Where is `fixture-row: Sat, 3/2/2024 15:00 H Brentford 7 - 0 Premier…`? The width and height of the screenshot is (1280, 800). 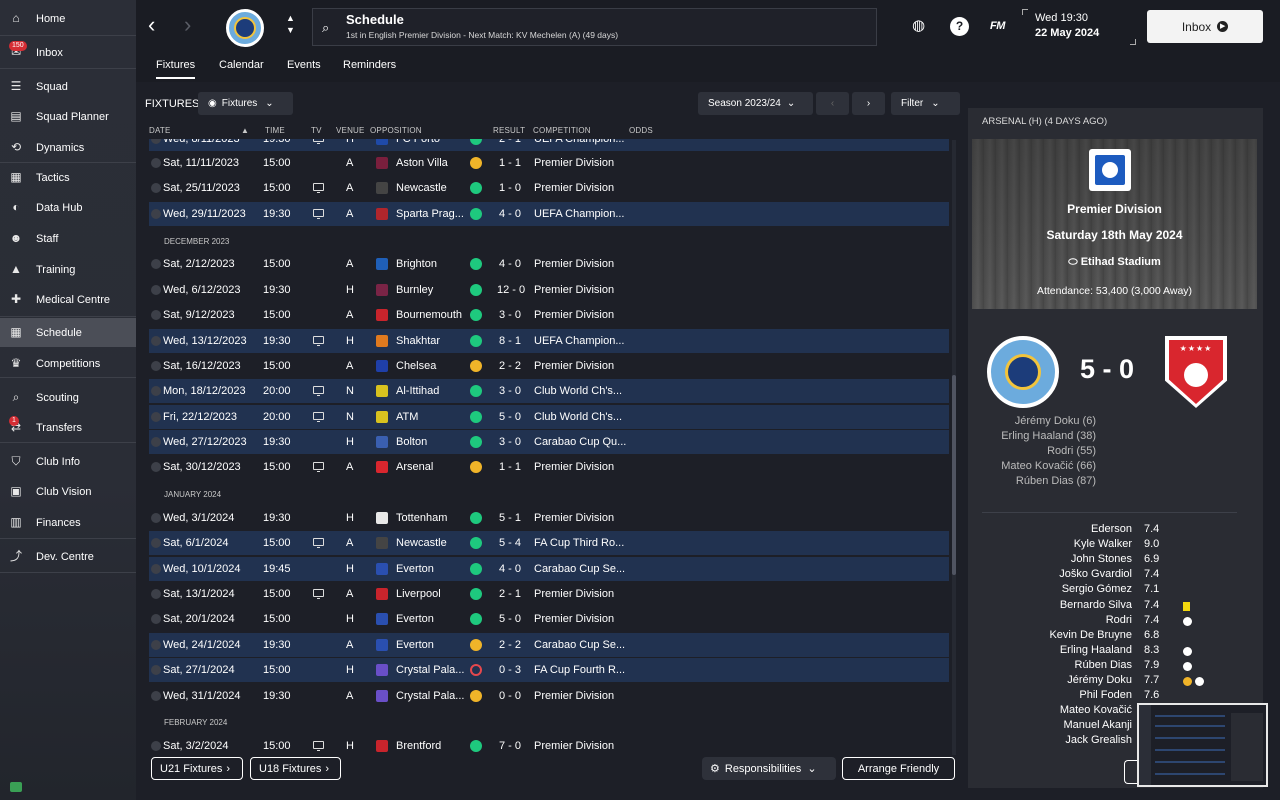 fixture-row: Sat, 3/2/2024 15:00 H Brentford 7 - 0 Premier… is located at coordinates (549, 744).